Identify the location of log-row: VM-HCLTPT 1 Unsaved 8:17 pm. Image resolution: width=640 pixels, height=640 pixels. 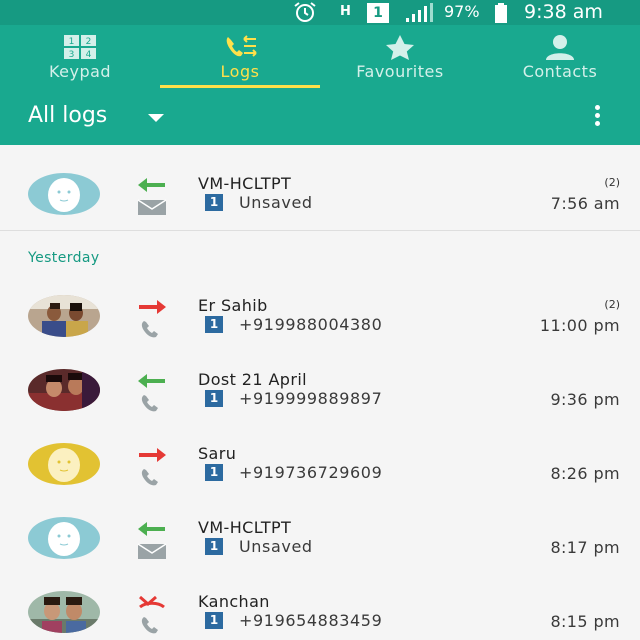
(320, 538).